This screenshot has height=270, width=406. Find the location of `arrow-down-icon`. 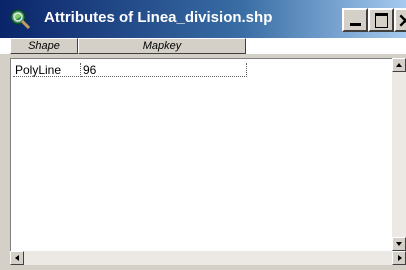

arrow-down-icon is located at coordinates (399, 244).